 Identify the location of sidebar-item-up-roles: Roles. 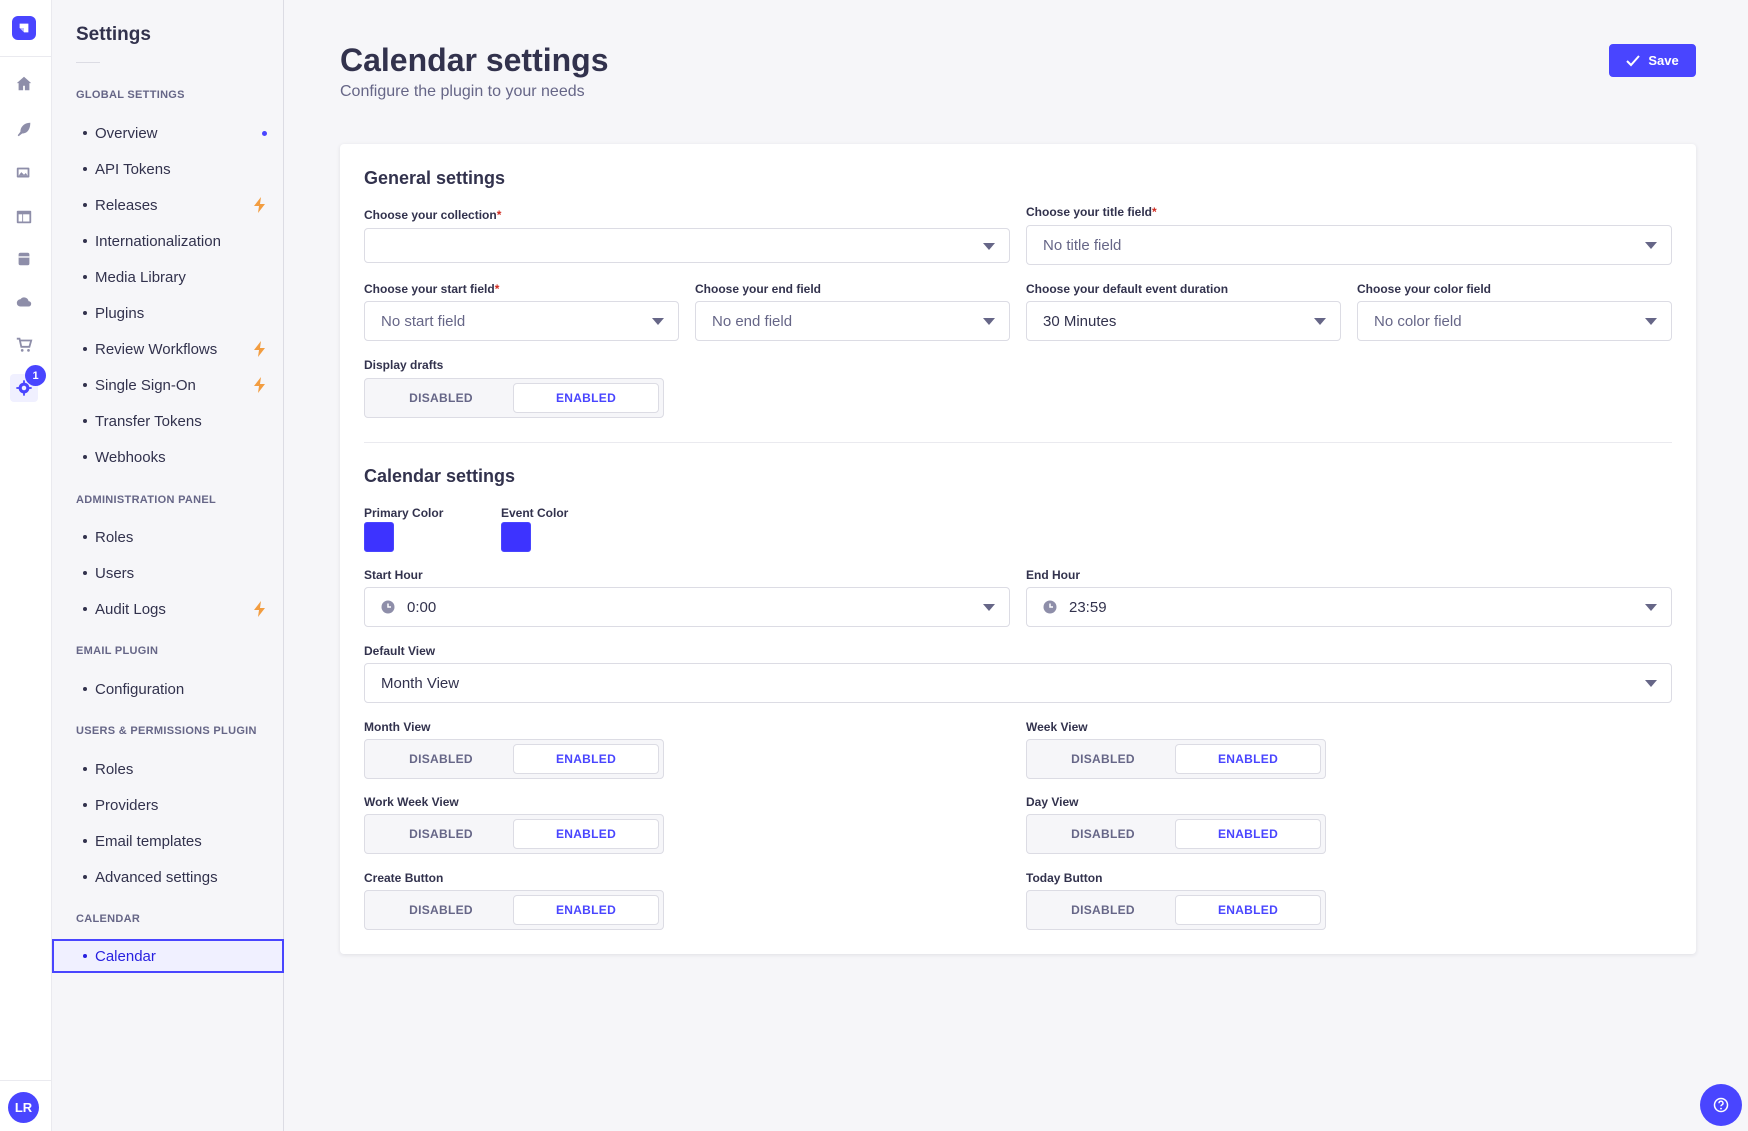
(168, 769).